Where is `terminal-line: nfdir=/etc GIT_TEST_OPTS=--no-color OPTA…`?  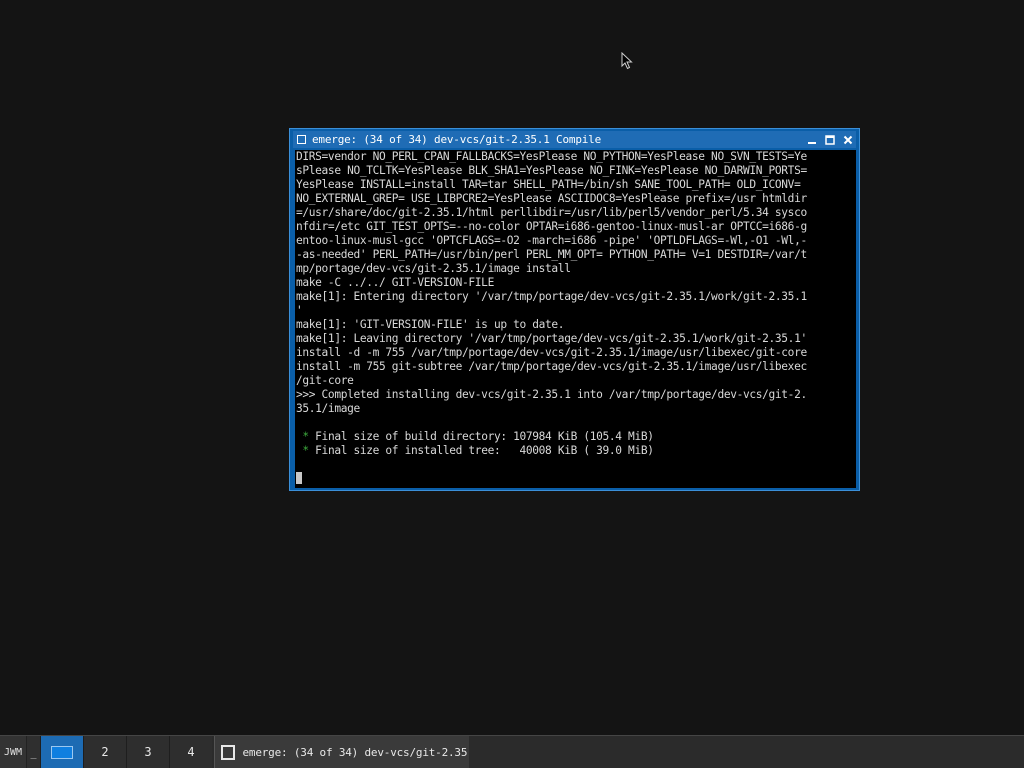
terminal-line: nfdir=/etc GIT_TEST_OPTS=--no-color OPTA… is located at coordinates (551, 226).